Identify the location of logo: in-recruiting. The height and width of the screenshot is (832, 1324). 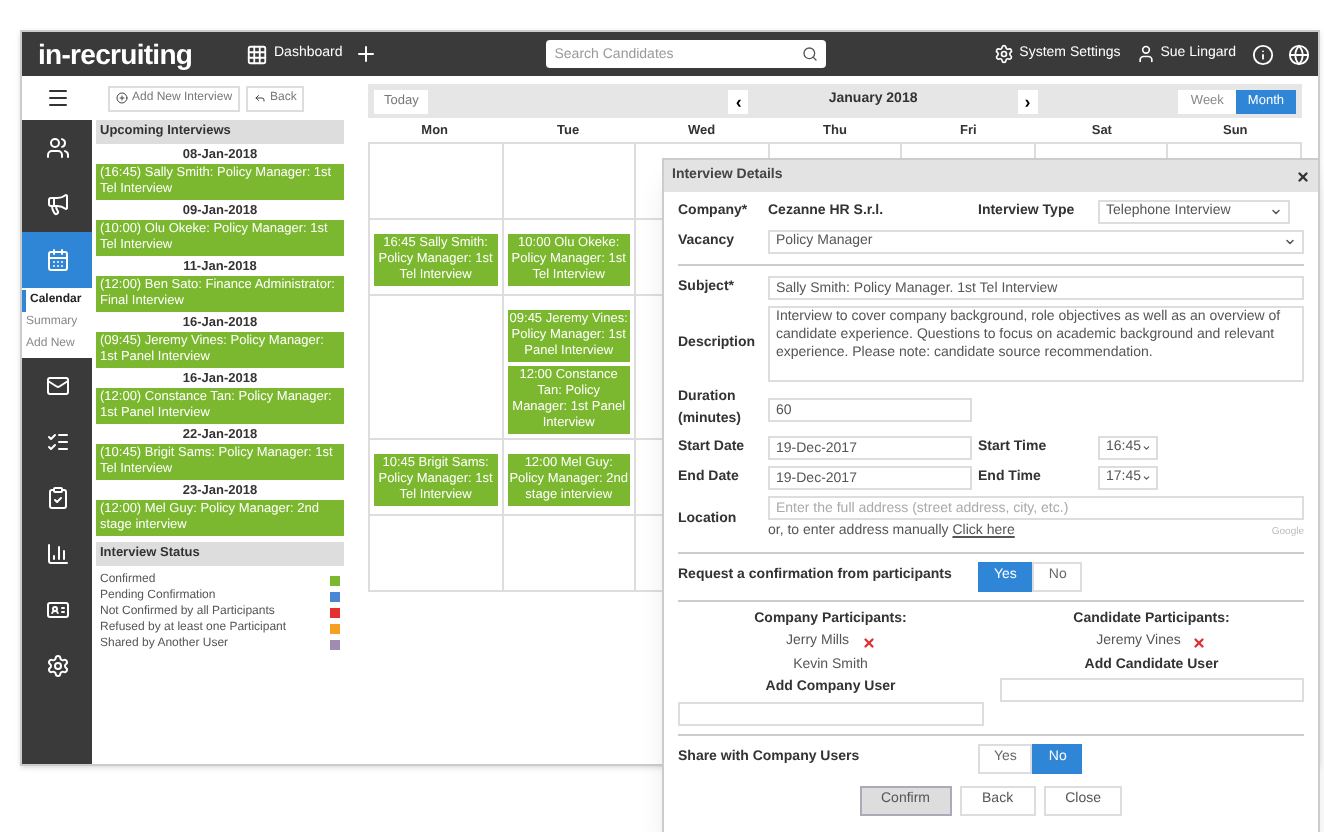
(122, 54).